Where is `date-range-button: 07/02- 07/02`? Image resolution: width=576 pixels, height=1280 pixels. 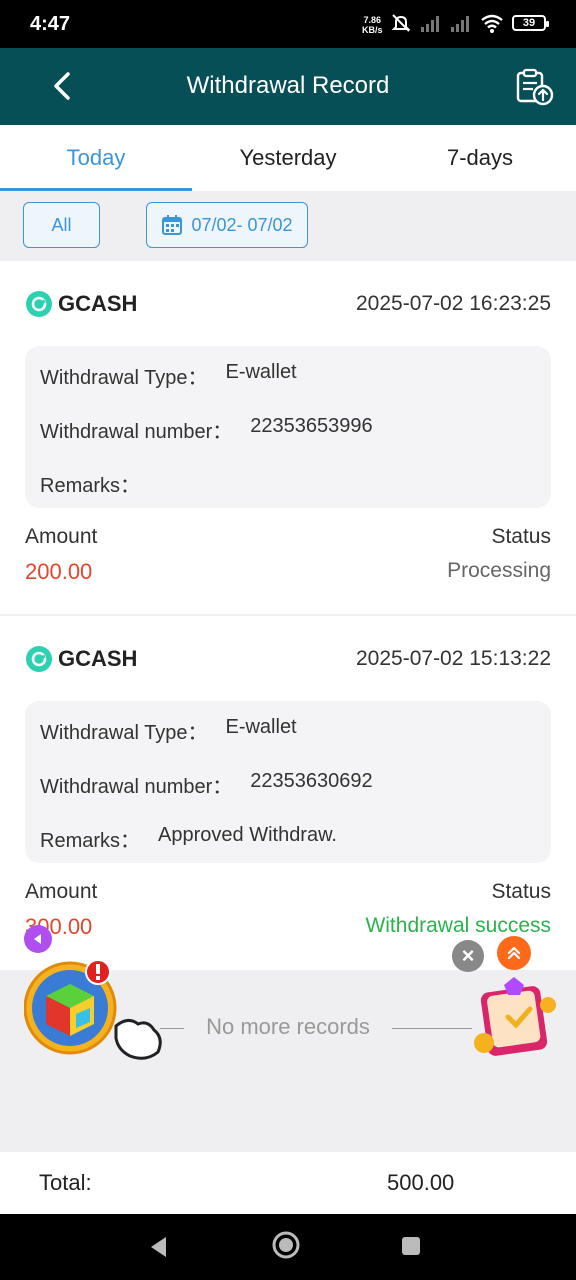 date-range-button: 07/02- 07/02 is located at coordinates (227, 225).